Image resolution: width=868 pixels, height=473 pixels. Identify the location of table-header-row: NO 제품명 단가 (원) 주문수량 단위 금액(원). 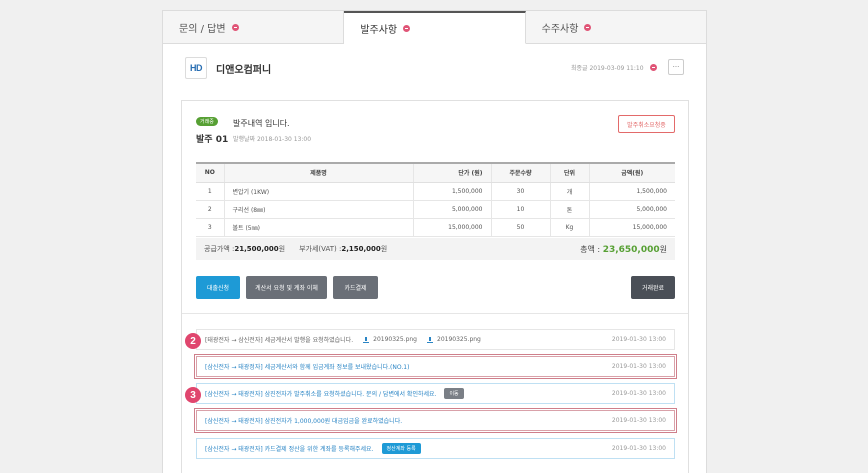
(435, 172).